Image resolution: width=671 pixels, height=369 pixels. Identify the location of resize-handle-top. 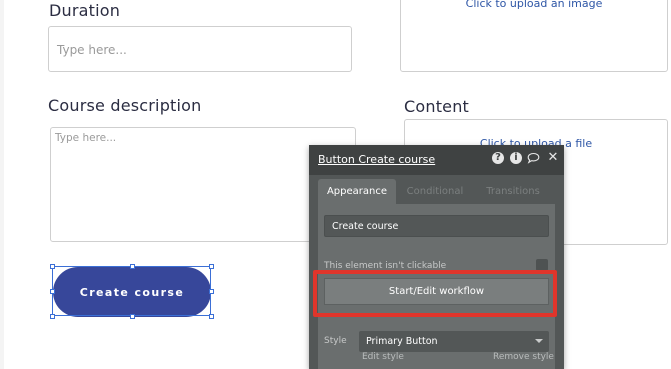
(132, 266).